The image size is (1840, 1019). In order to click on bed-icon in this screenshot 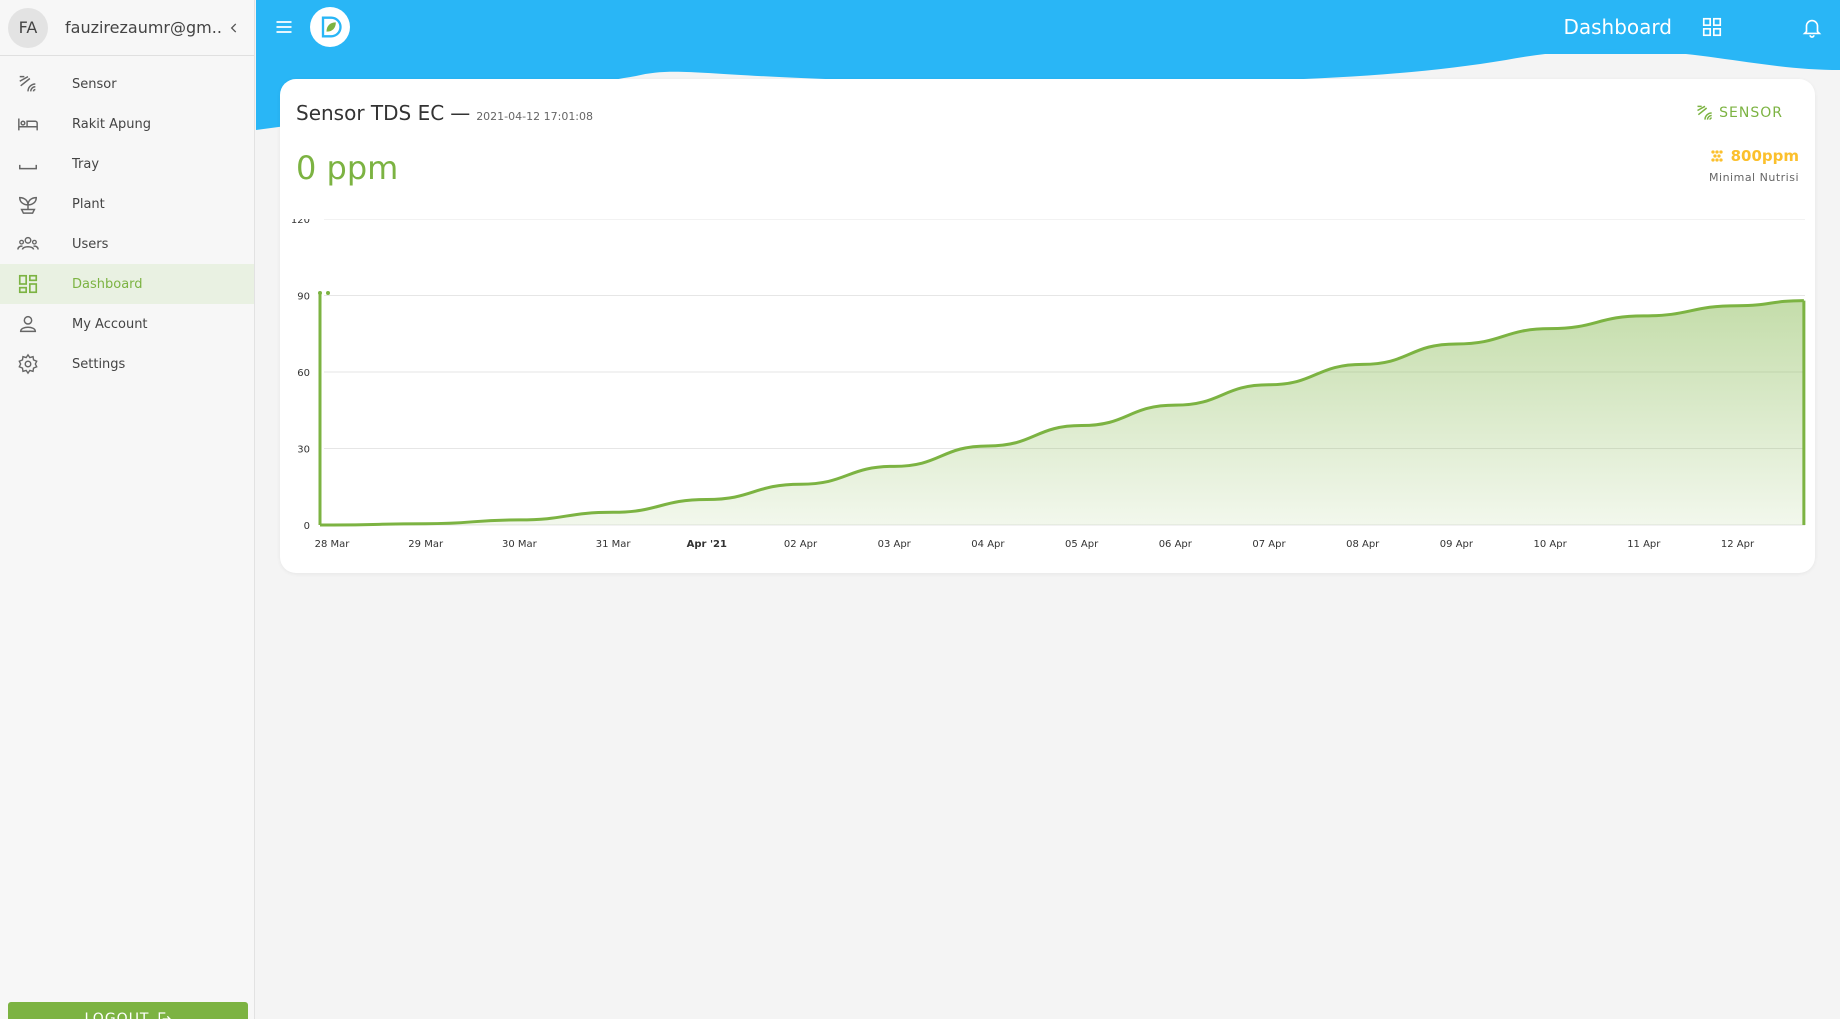, I will do `click(28, 124)`.